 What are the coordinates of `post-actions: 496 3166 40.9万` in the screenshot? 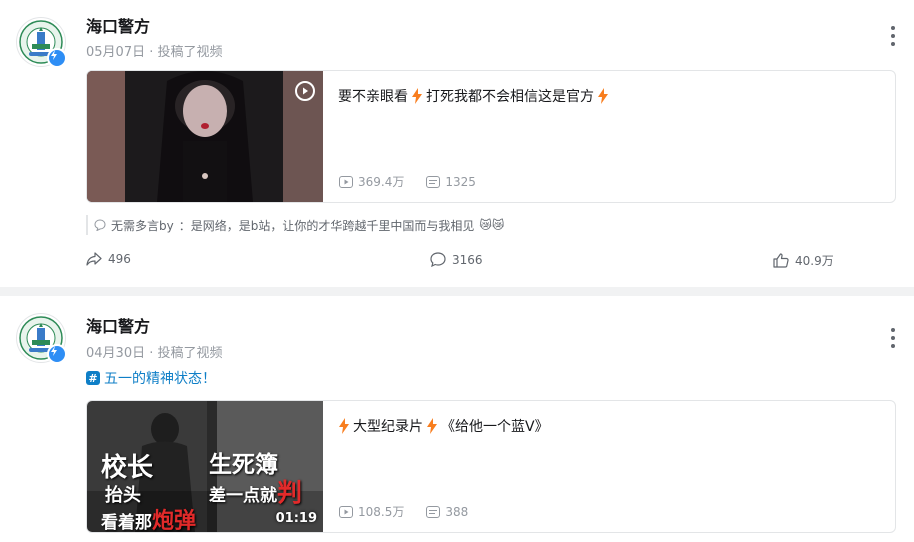 It's located at (490, 261).